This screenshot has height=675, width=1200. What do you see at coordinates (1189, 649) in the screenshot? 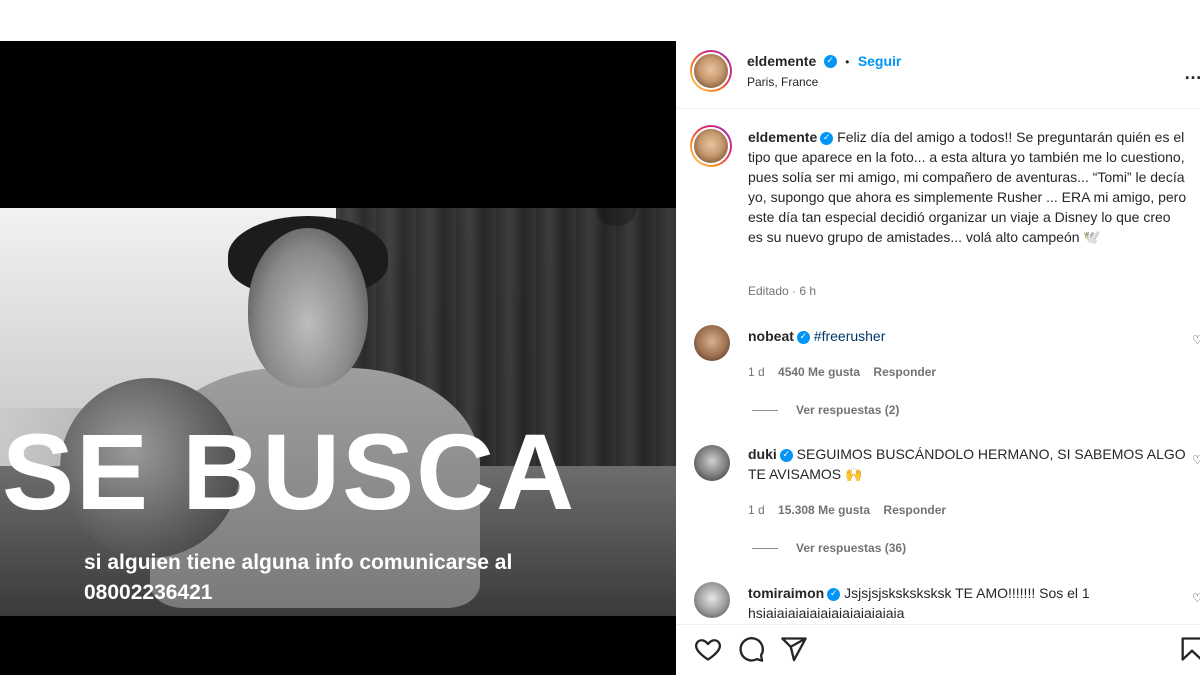
I see `save-icon` at bounding box center [1189, 649].